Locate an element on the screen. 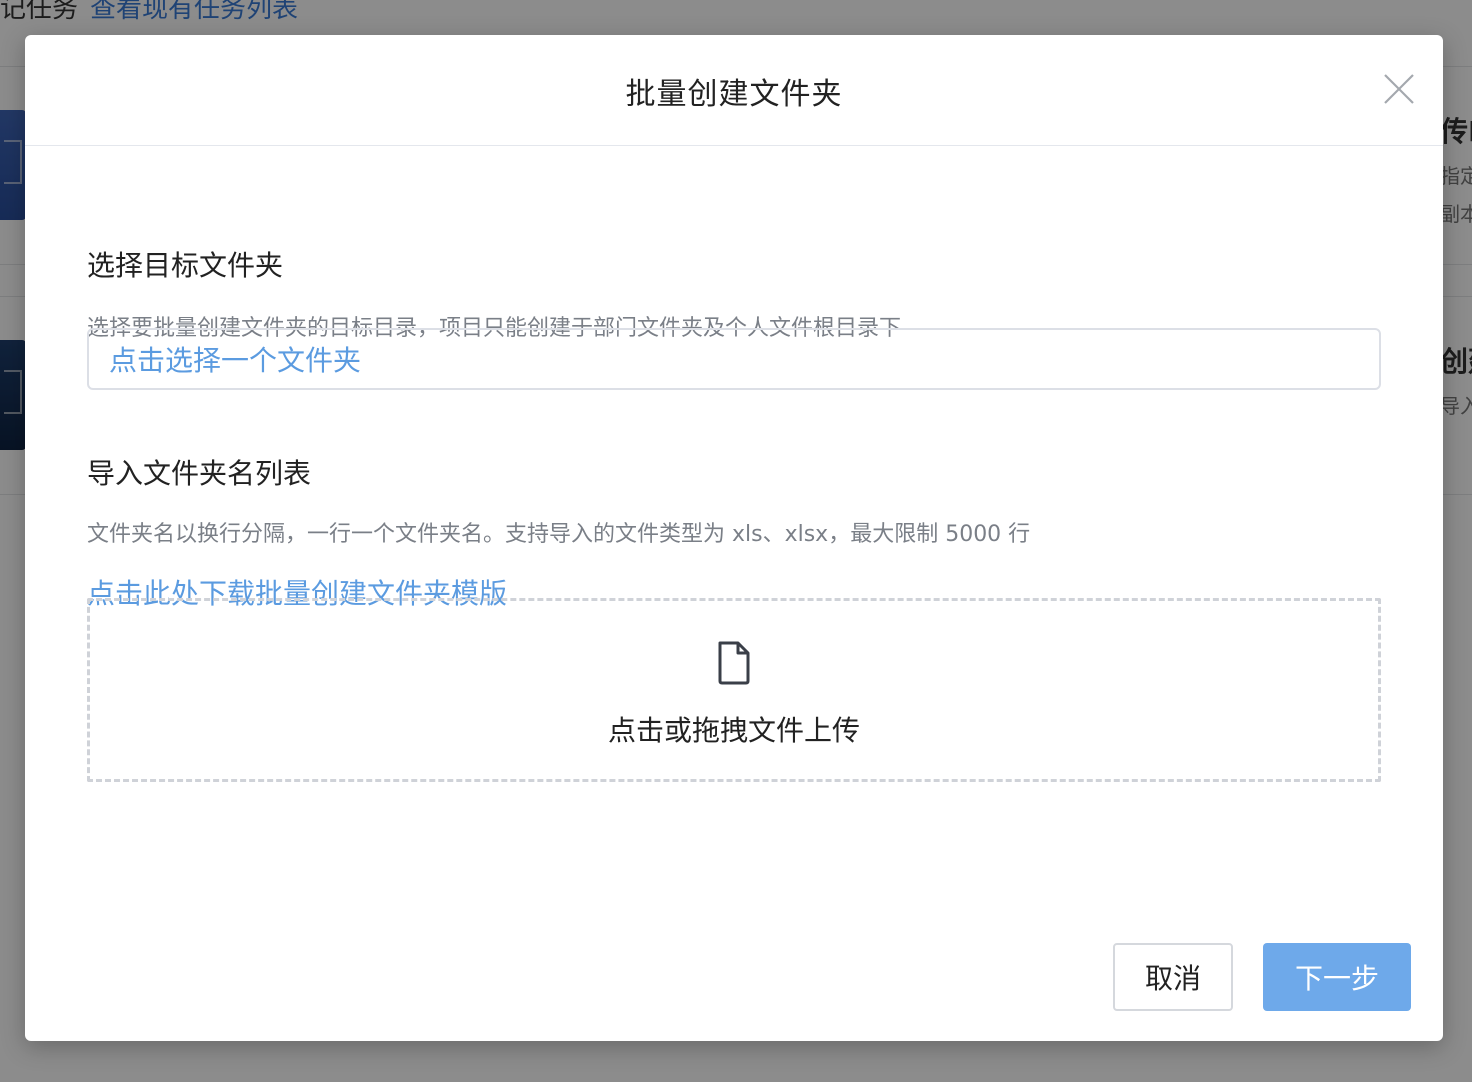  file-upload-dropzone: 点击或拖拽文件上传 is located at coordinates (734, 690).